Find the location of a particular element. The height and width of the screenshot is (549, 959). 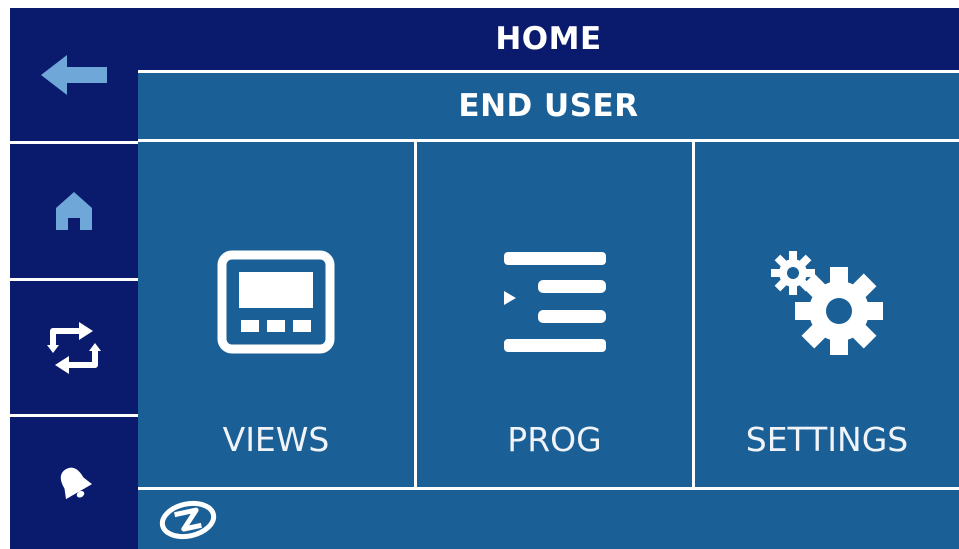

home-icon is located at coordinates (74, 211).